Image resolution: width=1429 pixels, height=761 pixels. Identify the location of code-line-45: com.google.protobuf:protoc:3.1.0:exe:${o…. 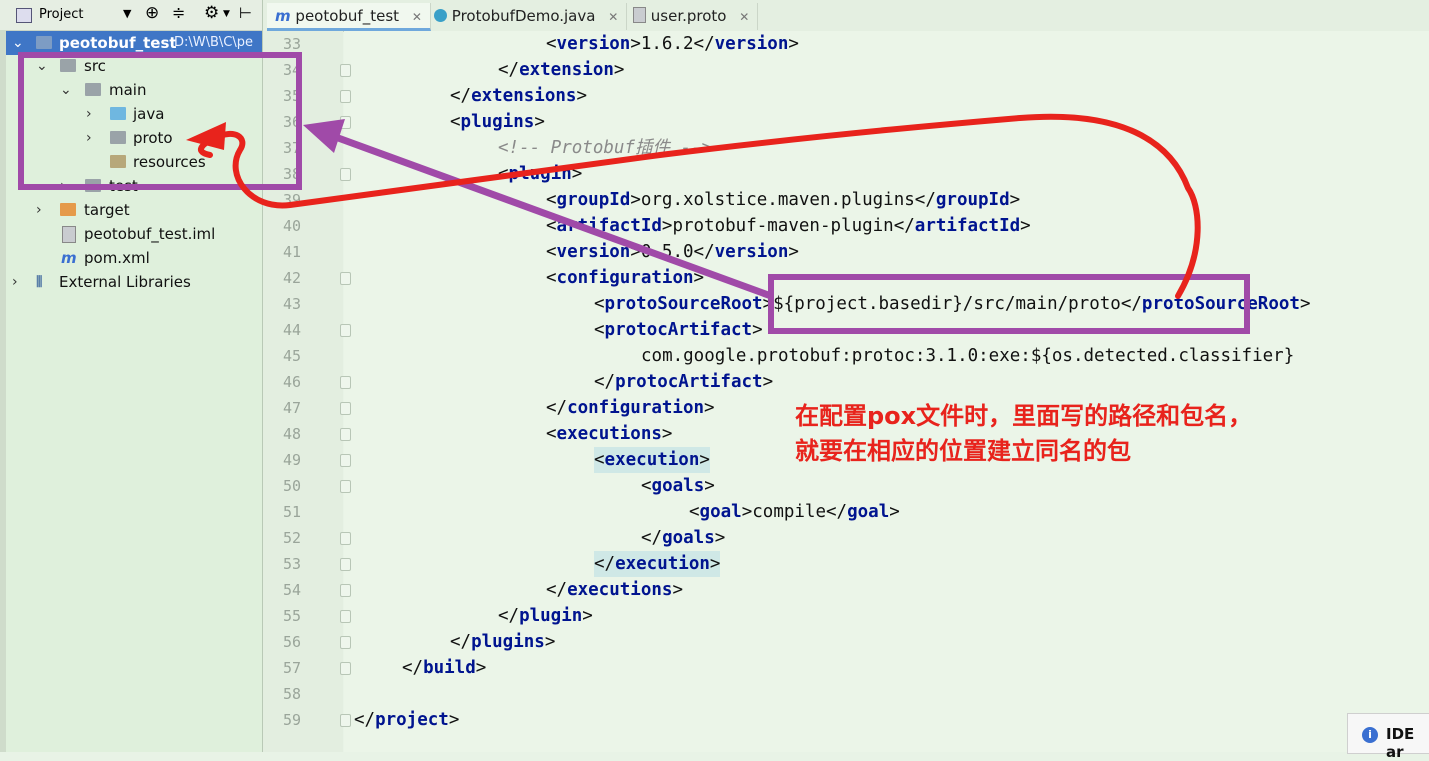
(967, 356).